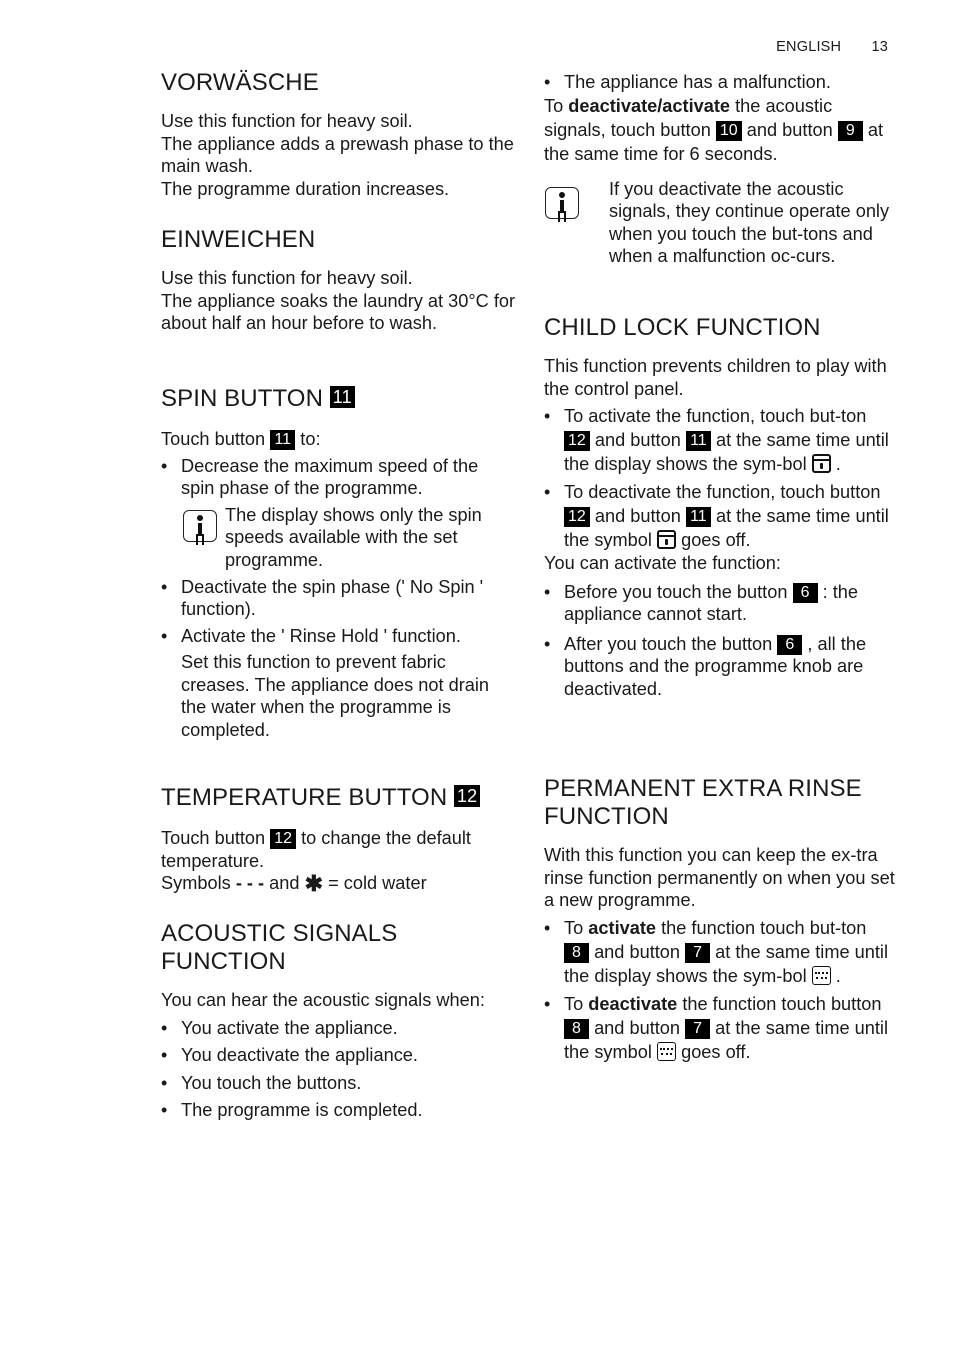 The width and height of the screenshot is (954, 1352). Describe the element at coordinates (338, 1083) in the screenshot. I see `list-item: You touch the buttons.` at that location.